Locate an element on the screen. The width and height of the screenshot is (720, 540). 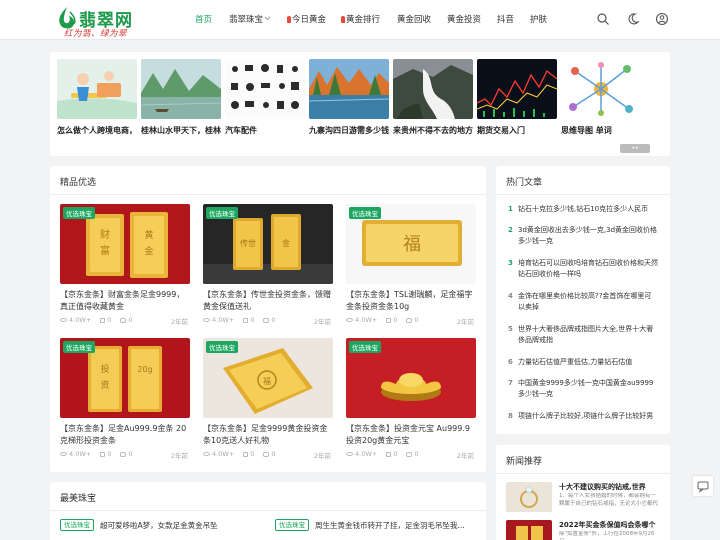
banner-item: 期货交易入门 is located at coordinates (517, 97).